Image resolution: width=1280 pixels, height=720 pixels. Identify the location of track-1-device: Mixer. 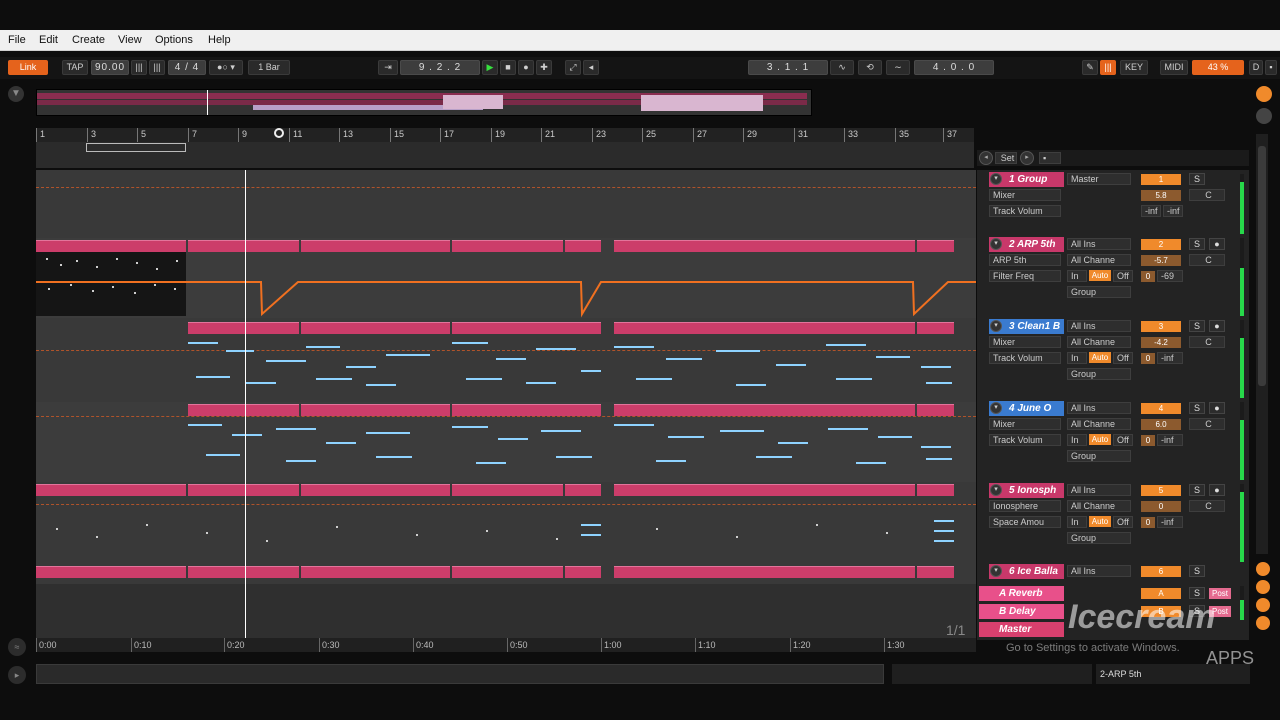
(1025, 195).